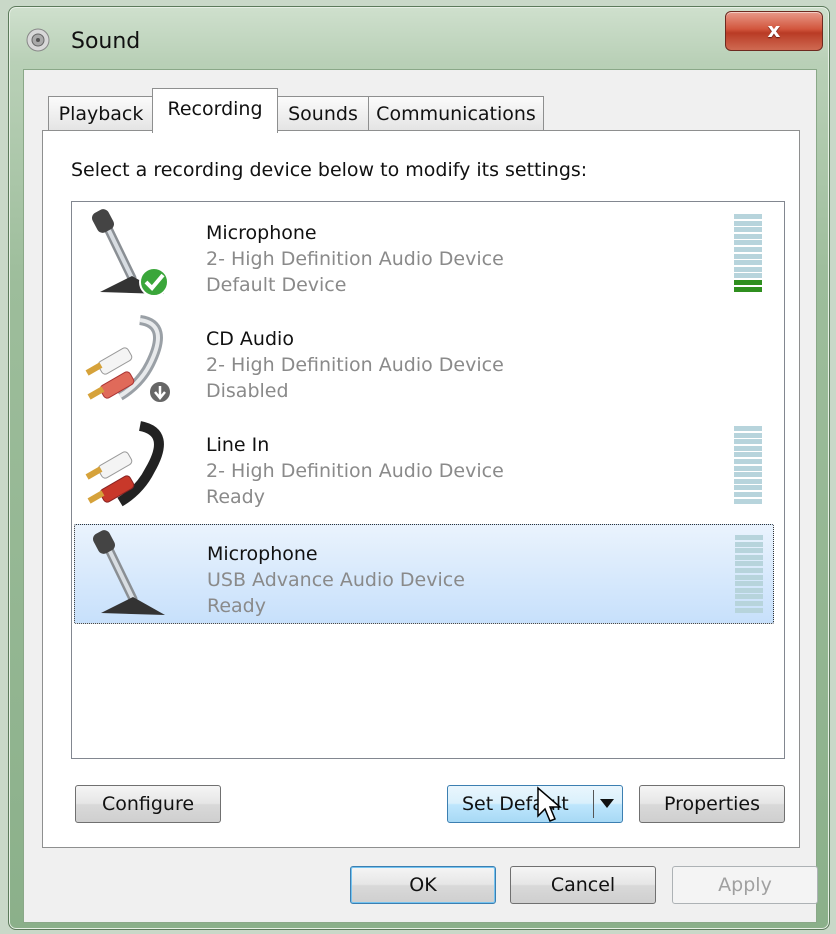 This screenshot has width=836, height=934. Describe the element at coordinates (607, 803) in the screenshot. I see `chevron-down-icon` at that location.